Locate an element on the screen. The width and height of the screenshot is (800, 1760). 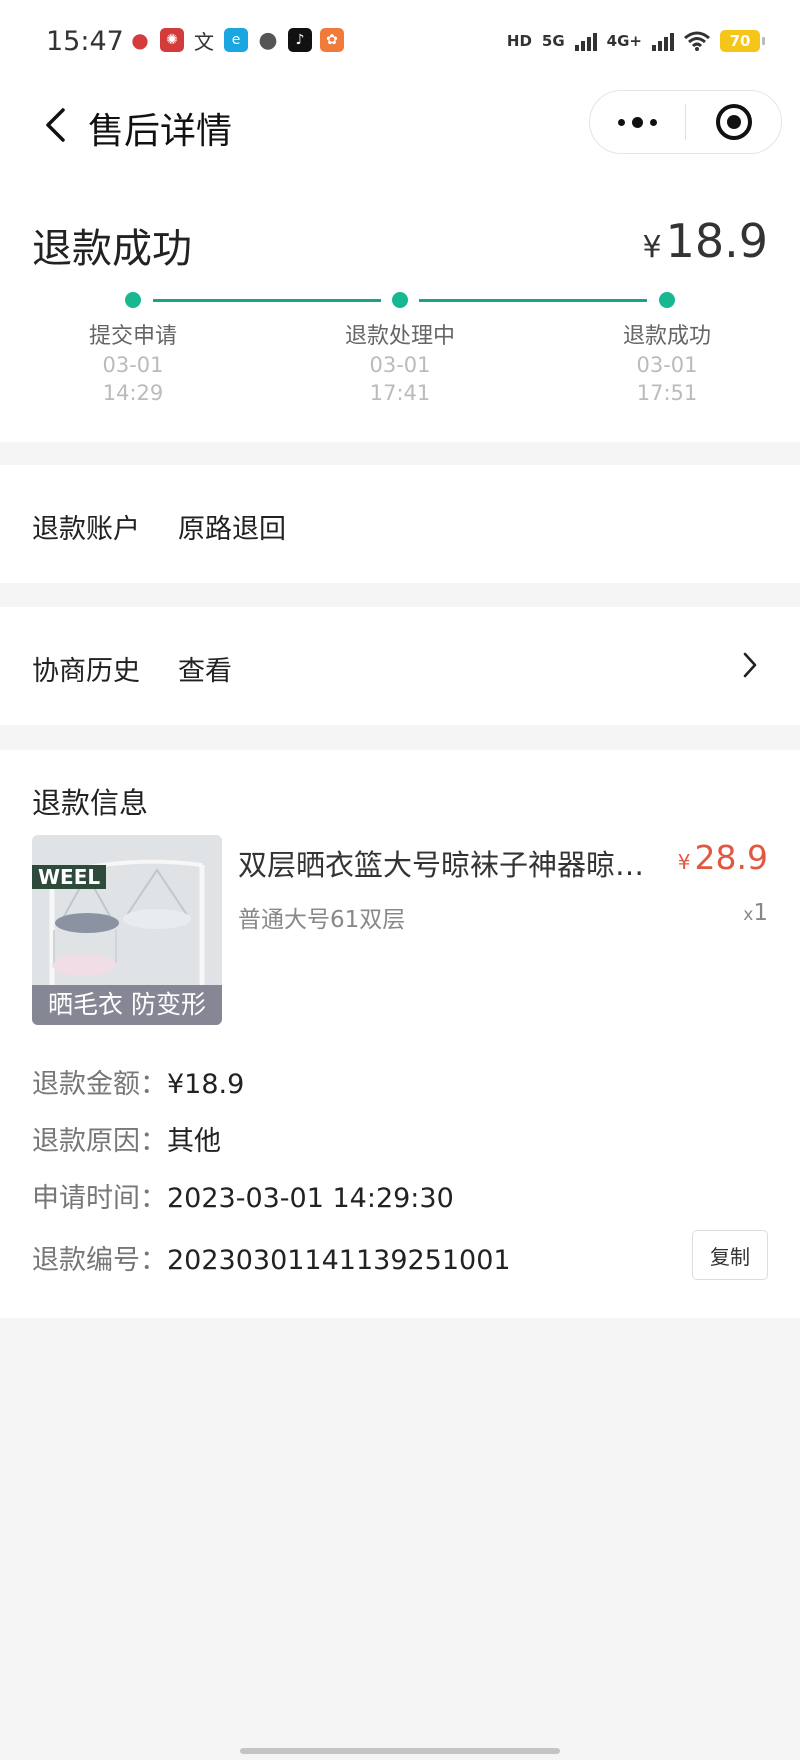
browser-icon: e is located at coordinates (236, 40).